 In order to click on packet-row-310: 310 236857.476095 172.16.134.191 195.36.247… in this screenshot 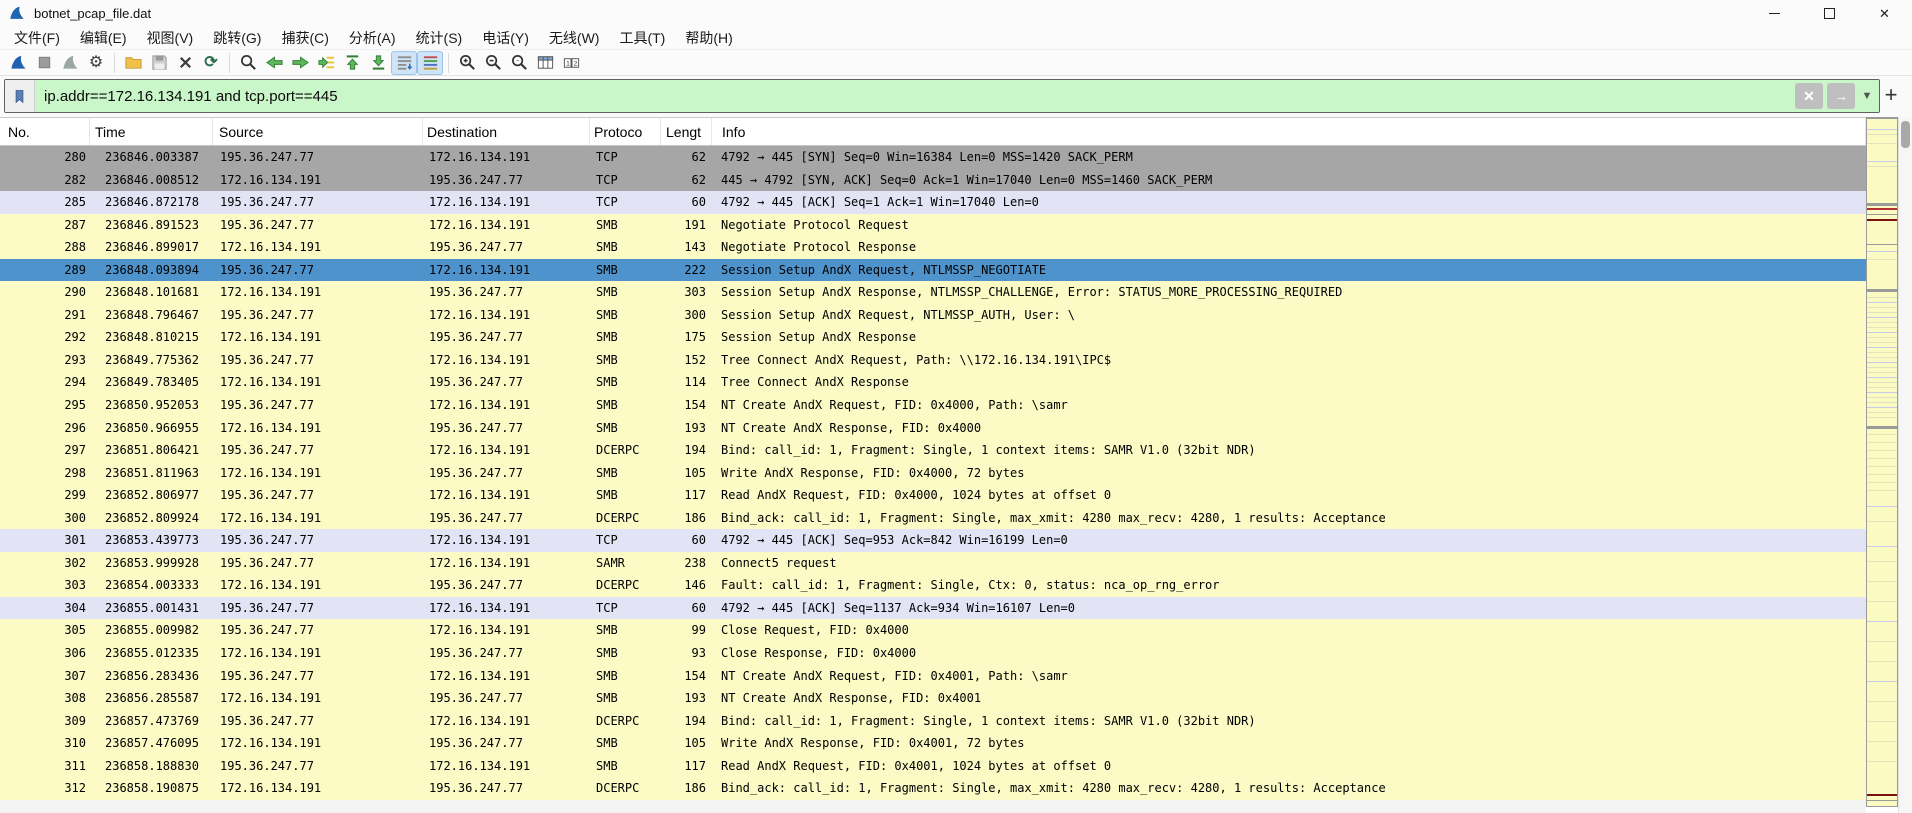, I will do `click(933, 743)`.